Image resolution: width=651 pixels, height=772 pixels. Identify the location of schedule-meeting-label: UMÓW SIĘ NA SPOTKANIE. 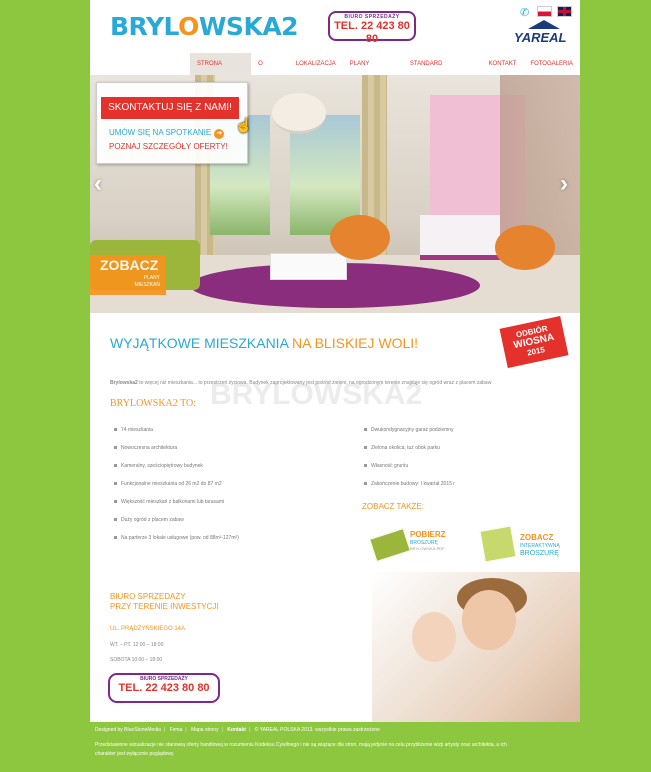
(160, 132).